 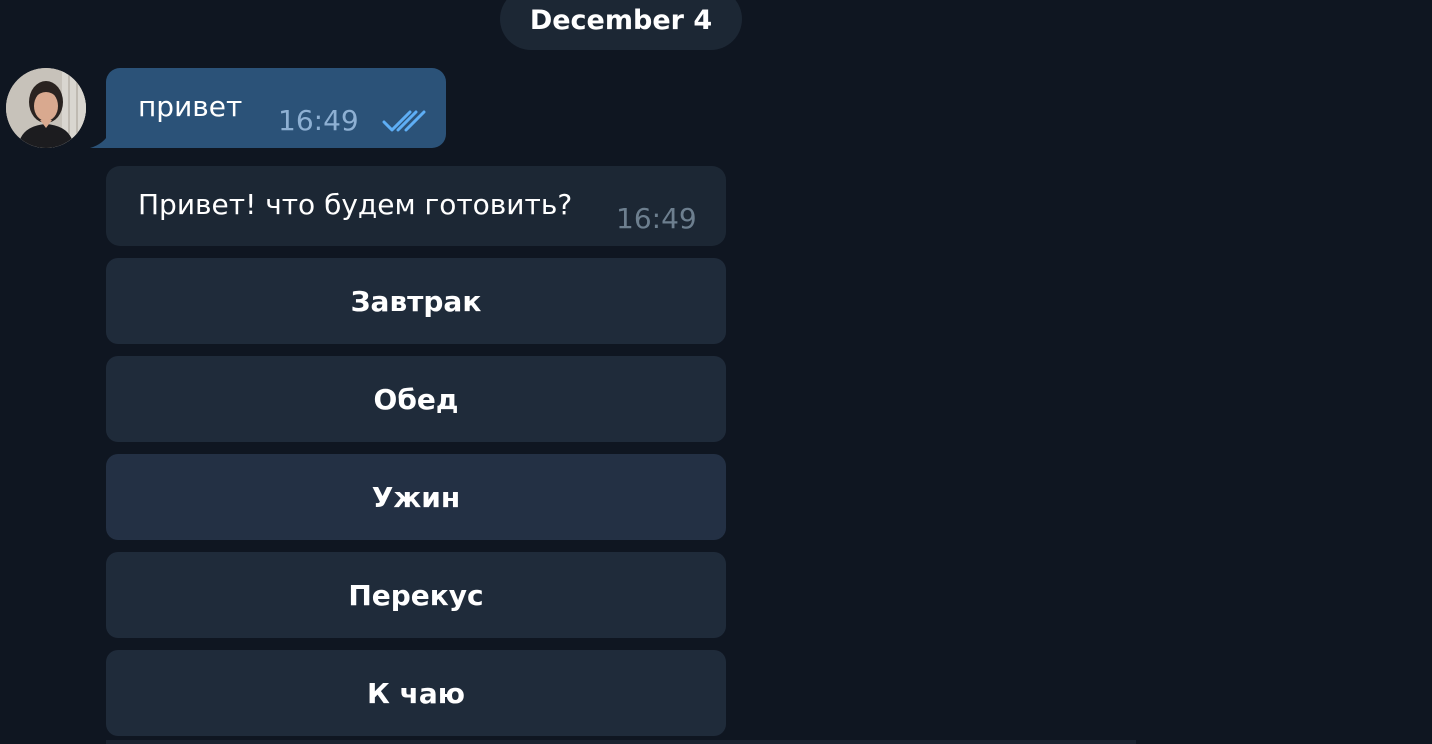 I want to click on avatar-photo, so click(x=46, y=108).